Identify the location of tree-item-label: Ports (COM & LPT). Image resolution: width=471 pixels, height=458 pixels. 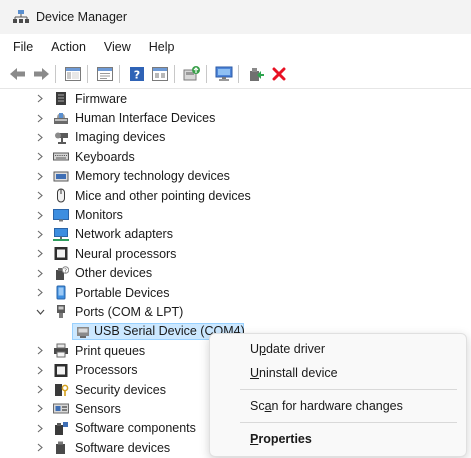
(129, 311).